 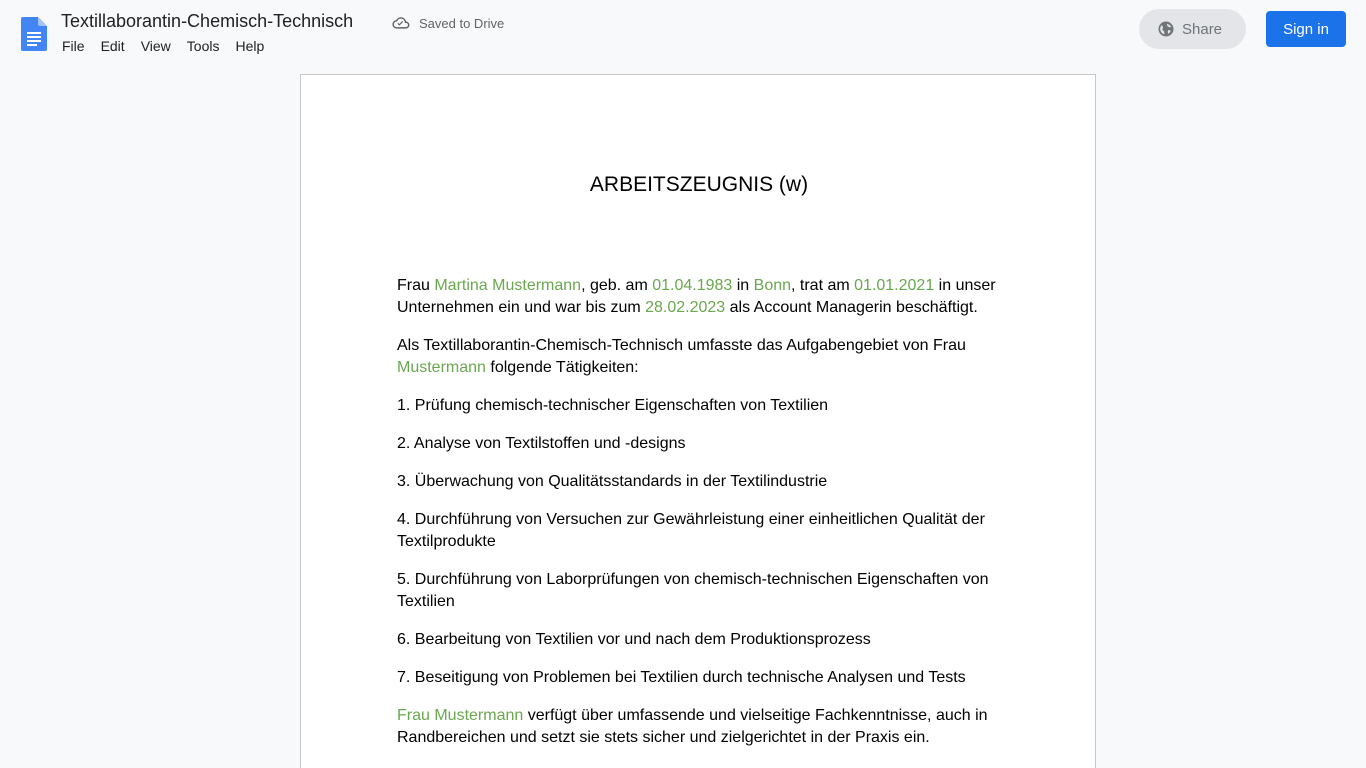 I want to click on birth-date: 01.04.1983, so click(x=692, y=285).